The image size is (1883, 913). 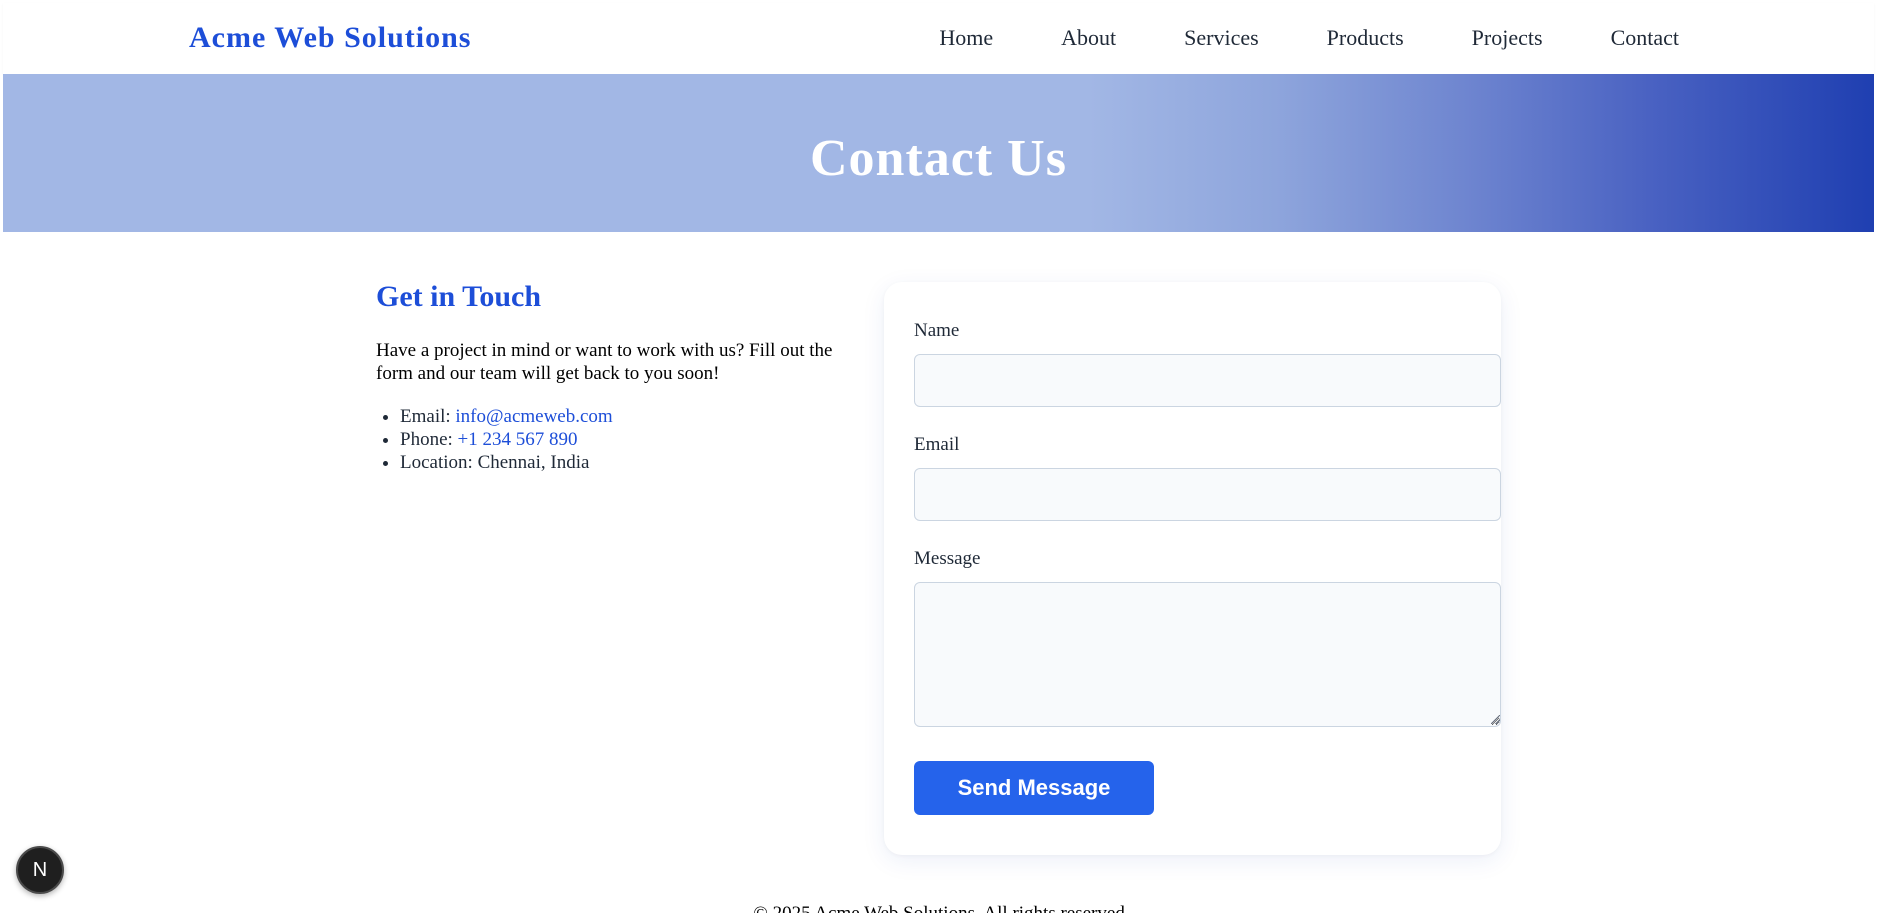 I want to click on page-title: Contact Us, so click(x=938, y=158).